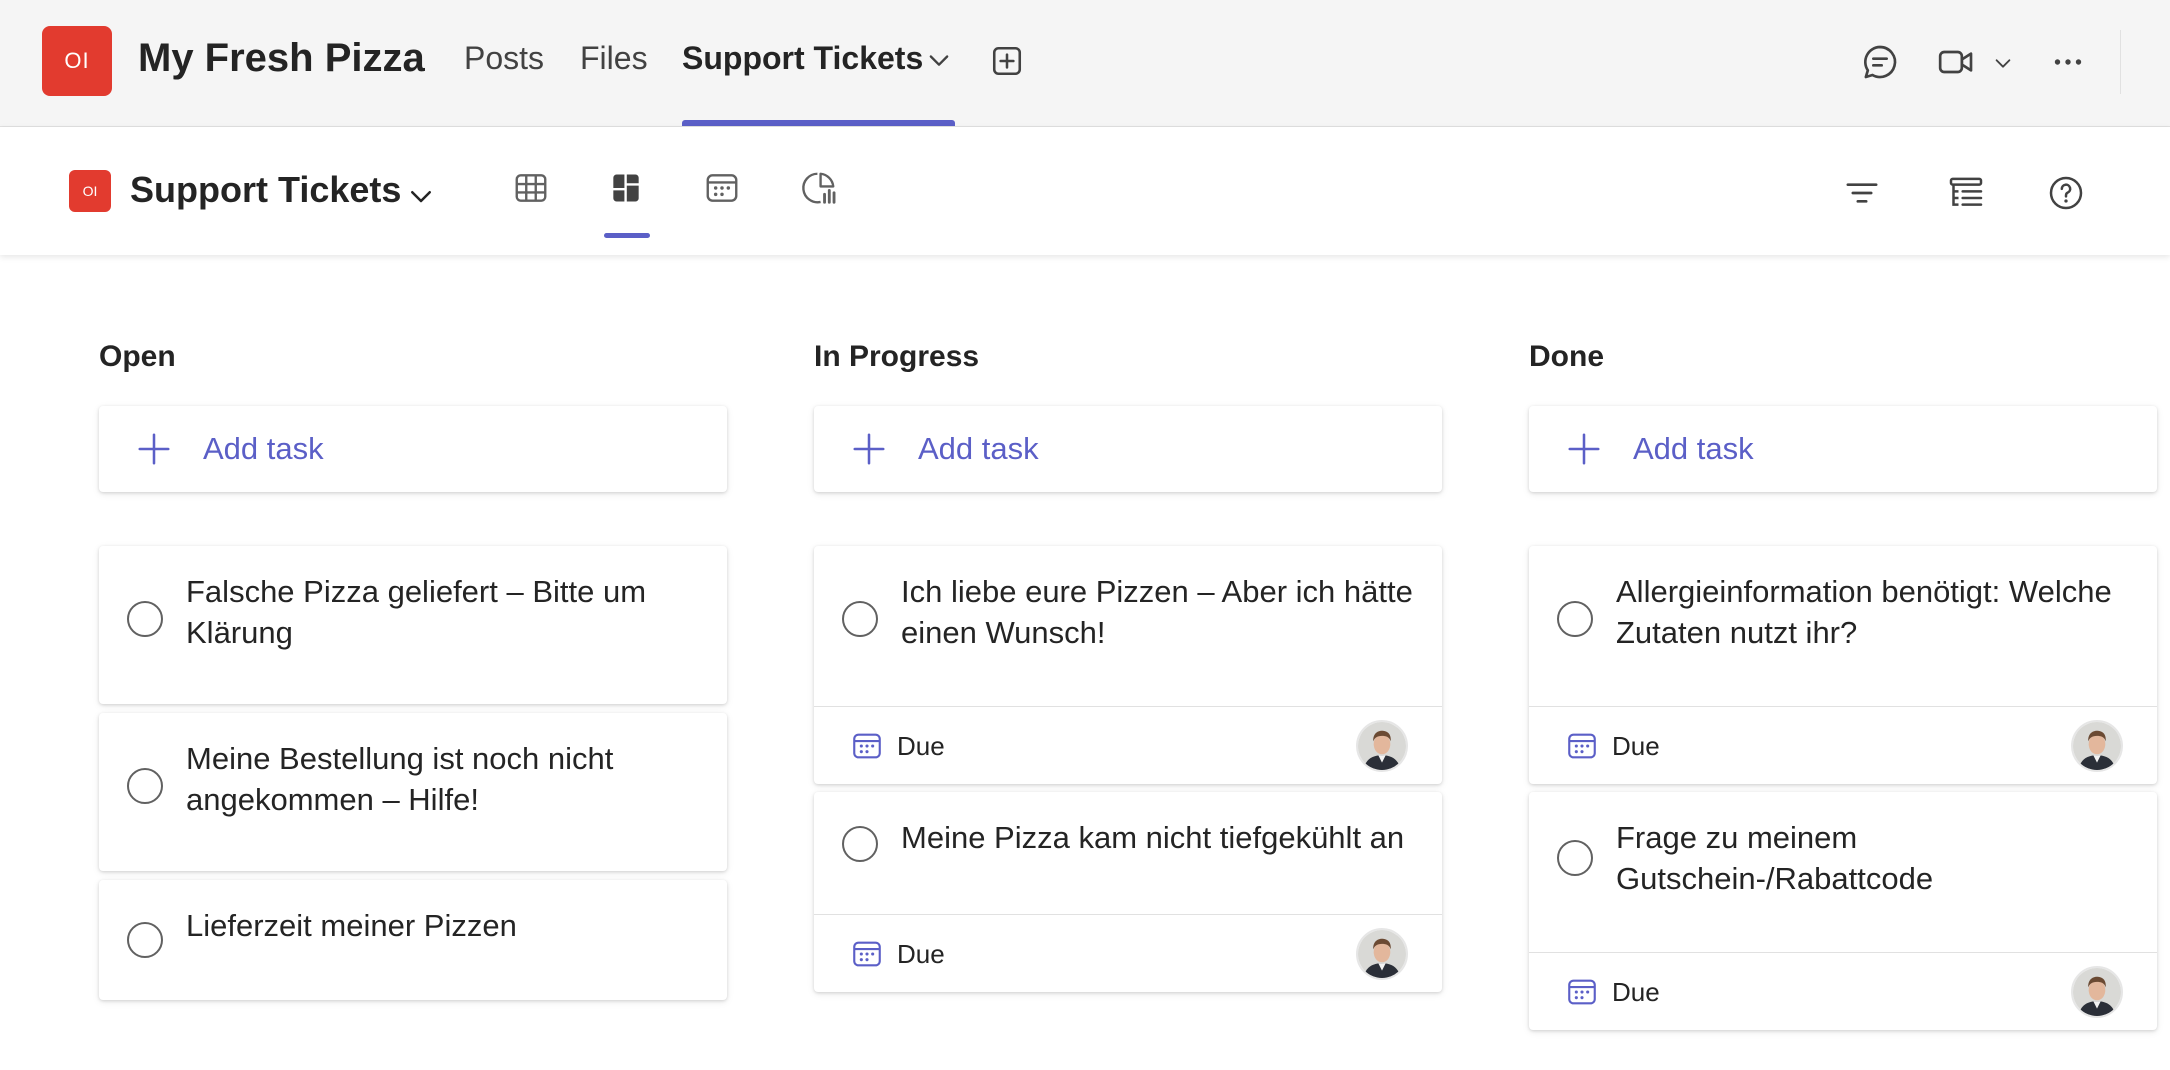  Describe the element at coordinates (818, 123) in the screenshot. I see `active-tab-indicator` at that location.